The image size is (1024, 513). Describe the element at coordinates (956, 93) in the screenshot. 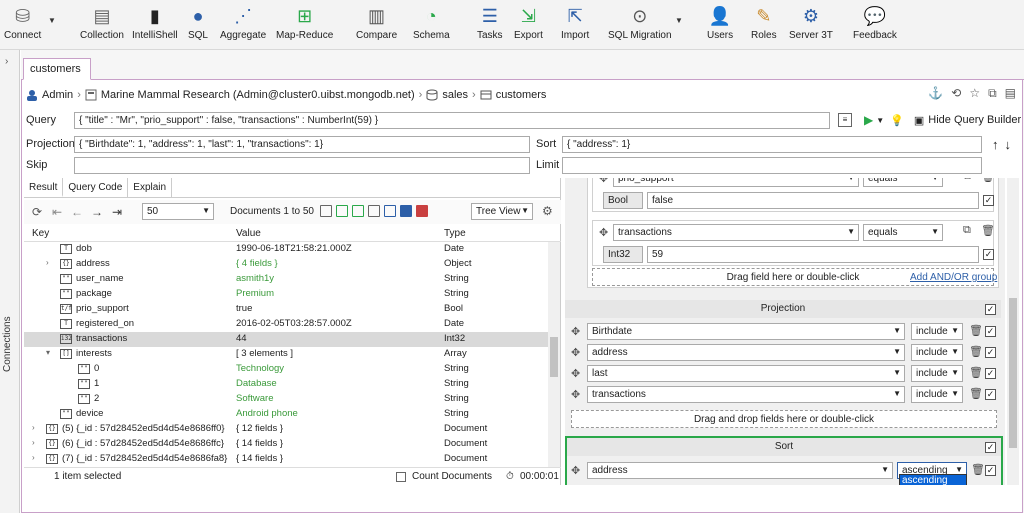

I see `history-icon: ⟲` at that location.